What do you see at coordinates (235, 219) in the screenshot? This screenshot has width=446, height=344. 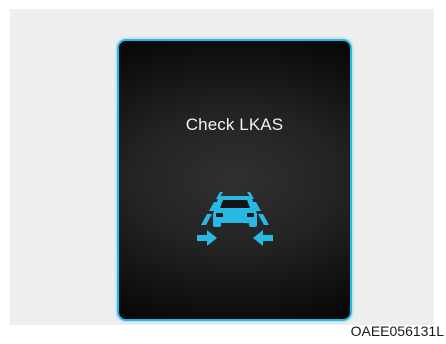 I see `lkas-warning-icon` at bounding box center [235, 219].